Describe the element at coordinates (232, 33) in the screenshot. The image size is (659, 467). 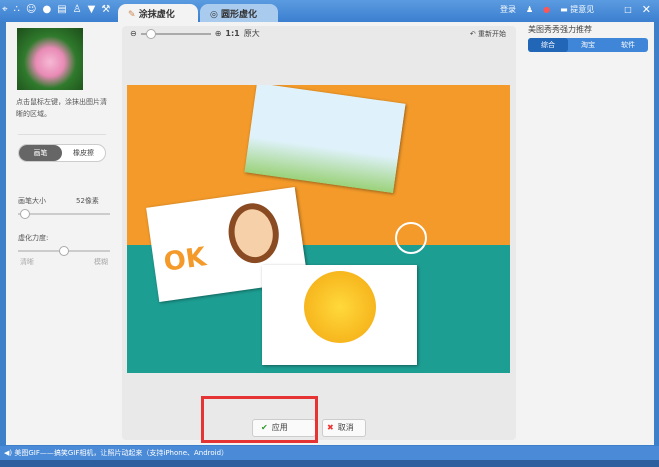
I see `zoom-ratio: 1:1` at that location.